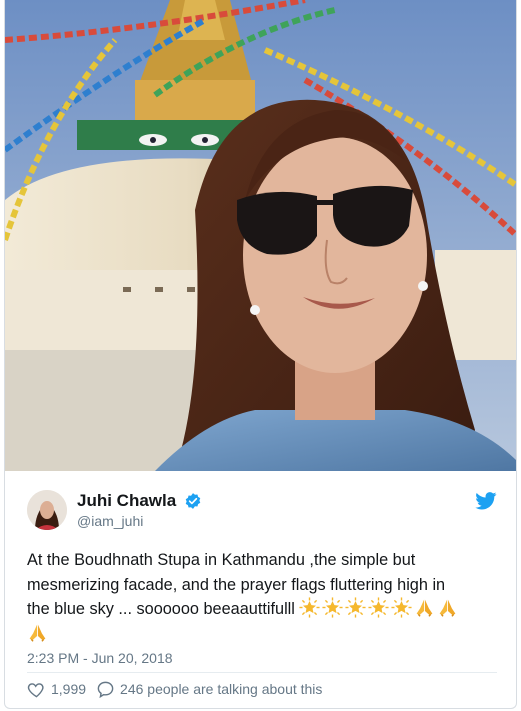 The width and height of the screenshot is (521, 711). What do you see at coordinates (262, 634) in the screenshot?
I see `emoji-row-overflow` at bounding box center [262, 634].